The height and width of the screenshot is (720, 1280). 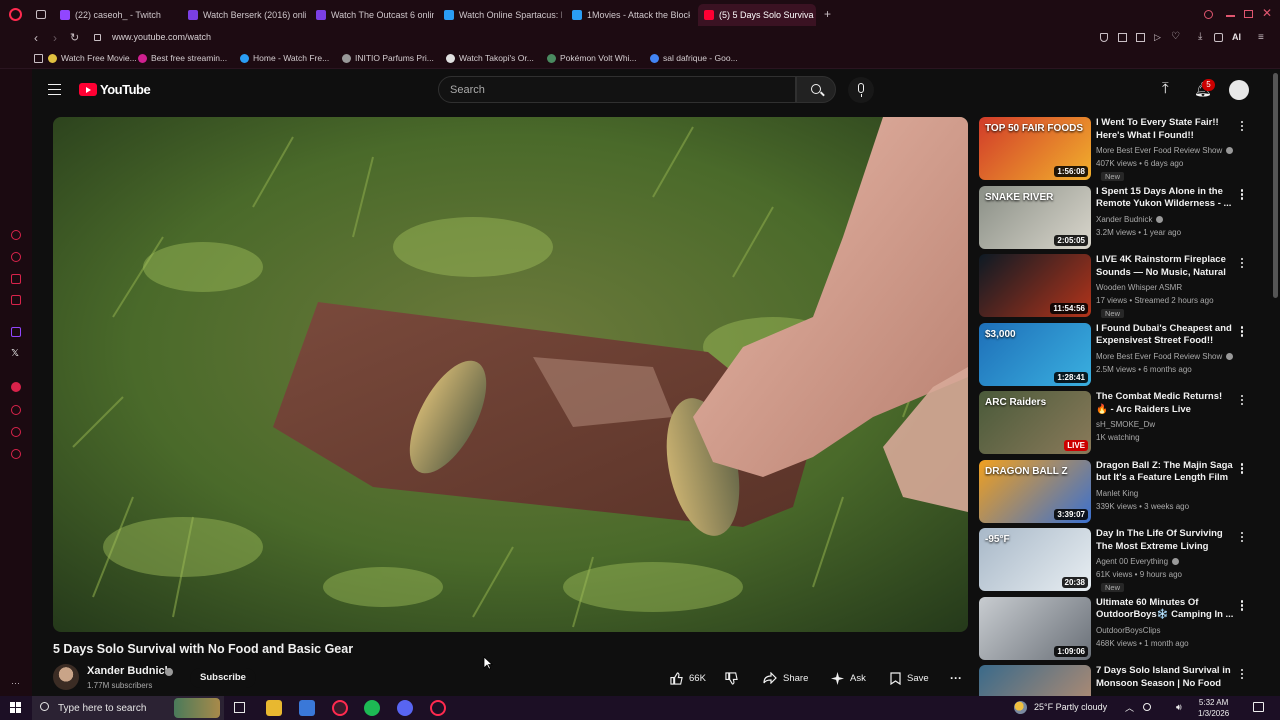 What do you see at coordinates (15, 353) in the screenshot?
I see `x-icon: 𝕏` at bounding box center [15, 353].